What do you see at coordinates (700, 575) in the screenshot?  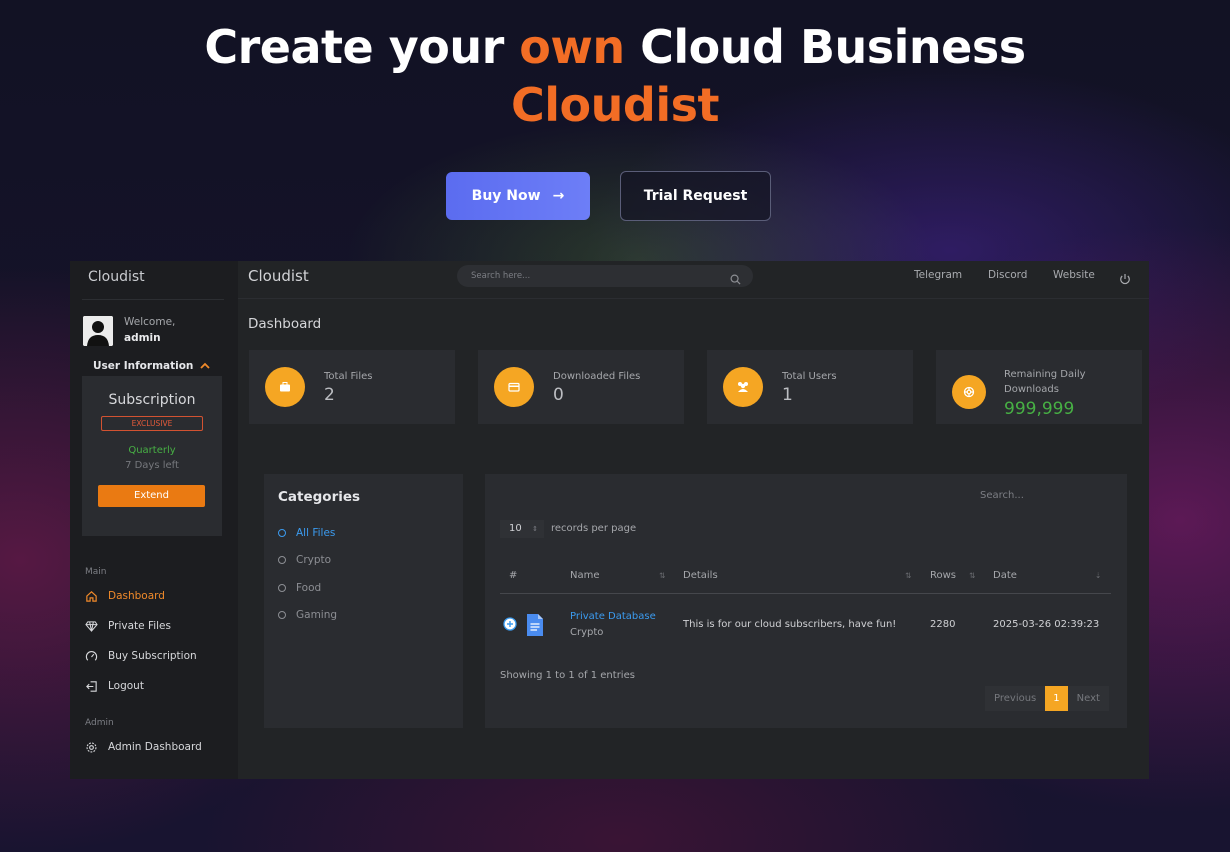 I see `column-header-details: Details` at bounding box center [700, 575].